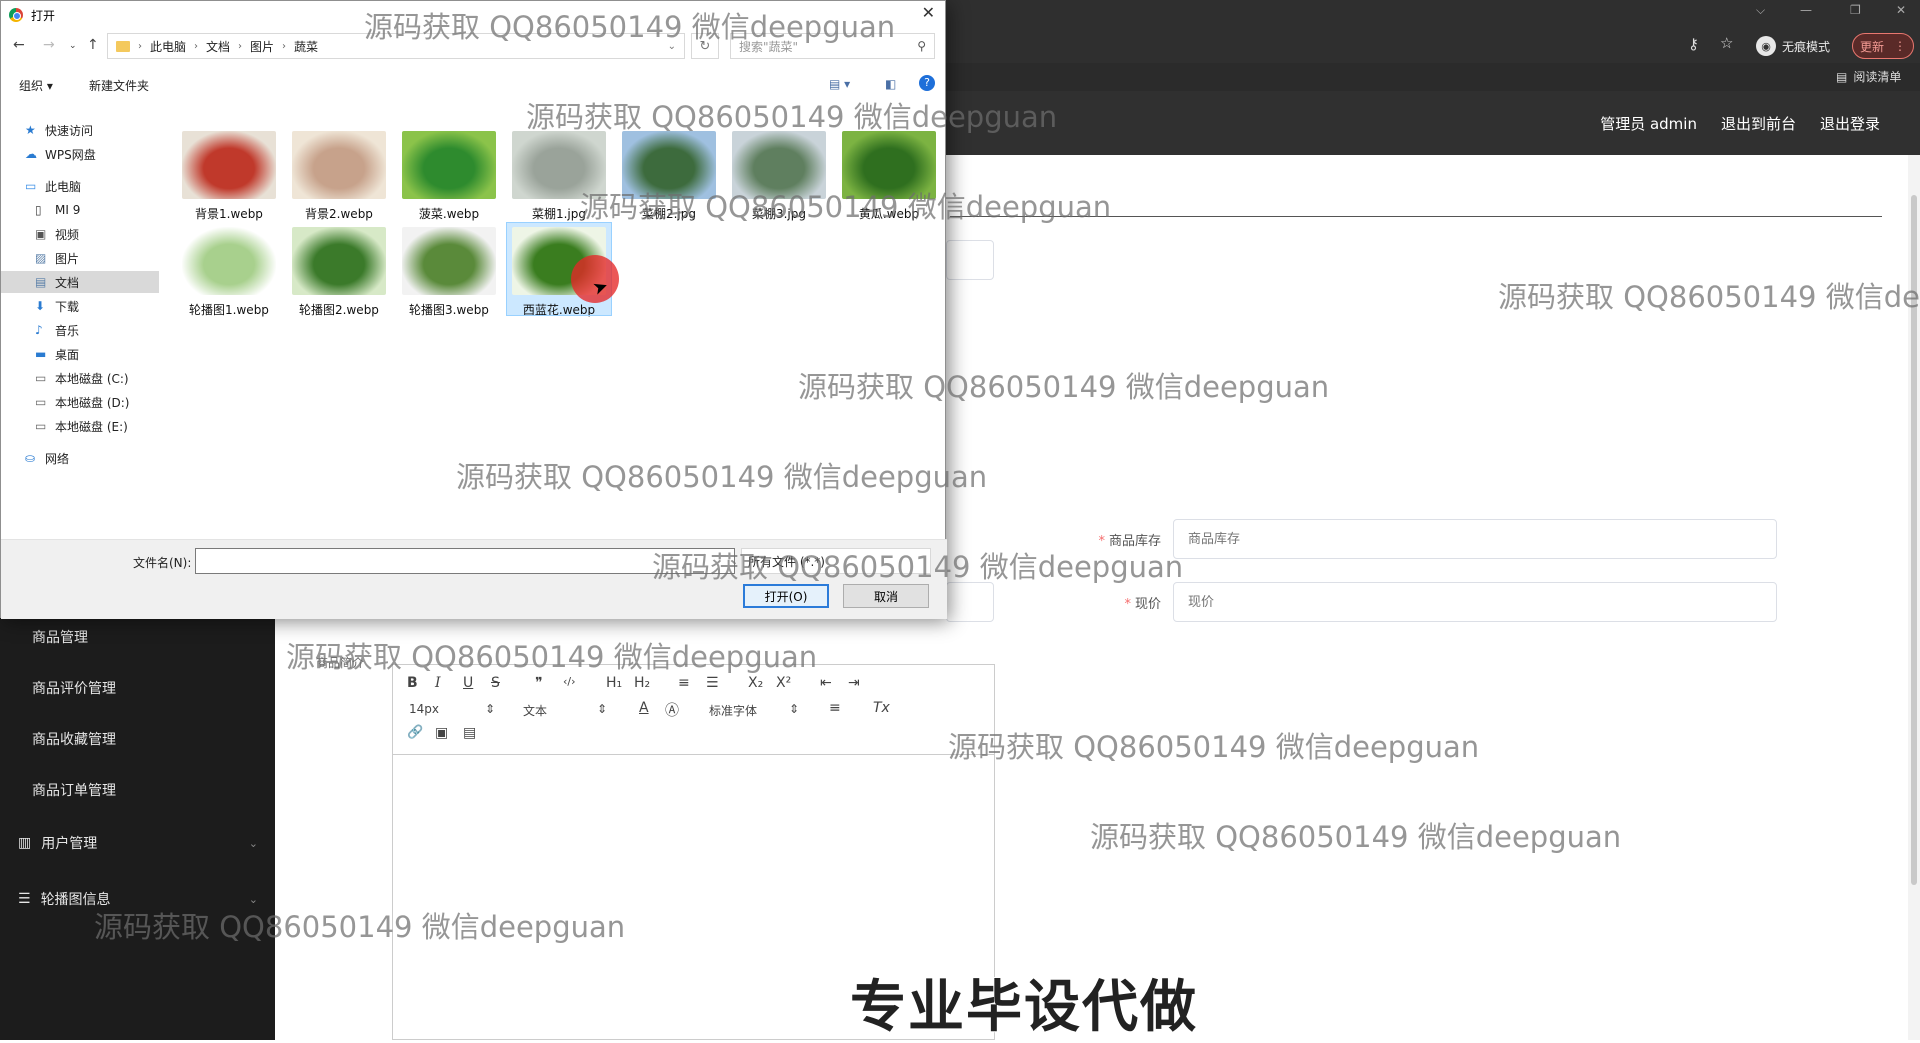  Describe the element at coordinates (138, 899) in the screenshot. I see `sidebar-group-carousel: ☰ 轮播图信息 ⌄` at that location.